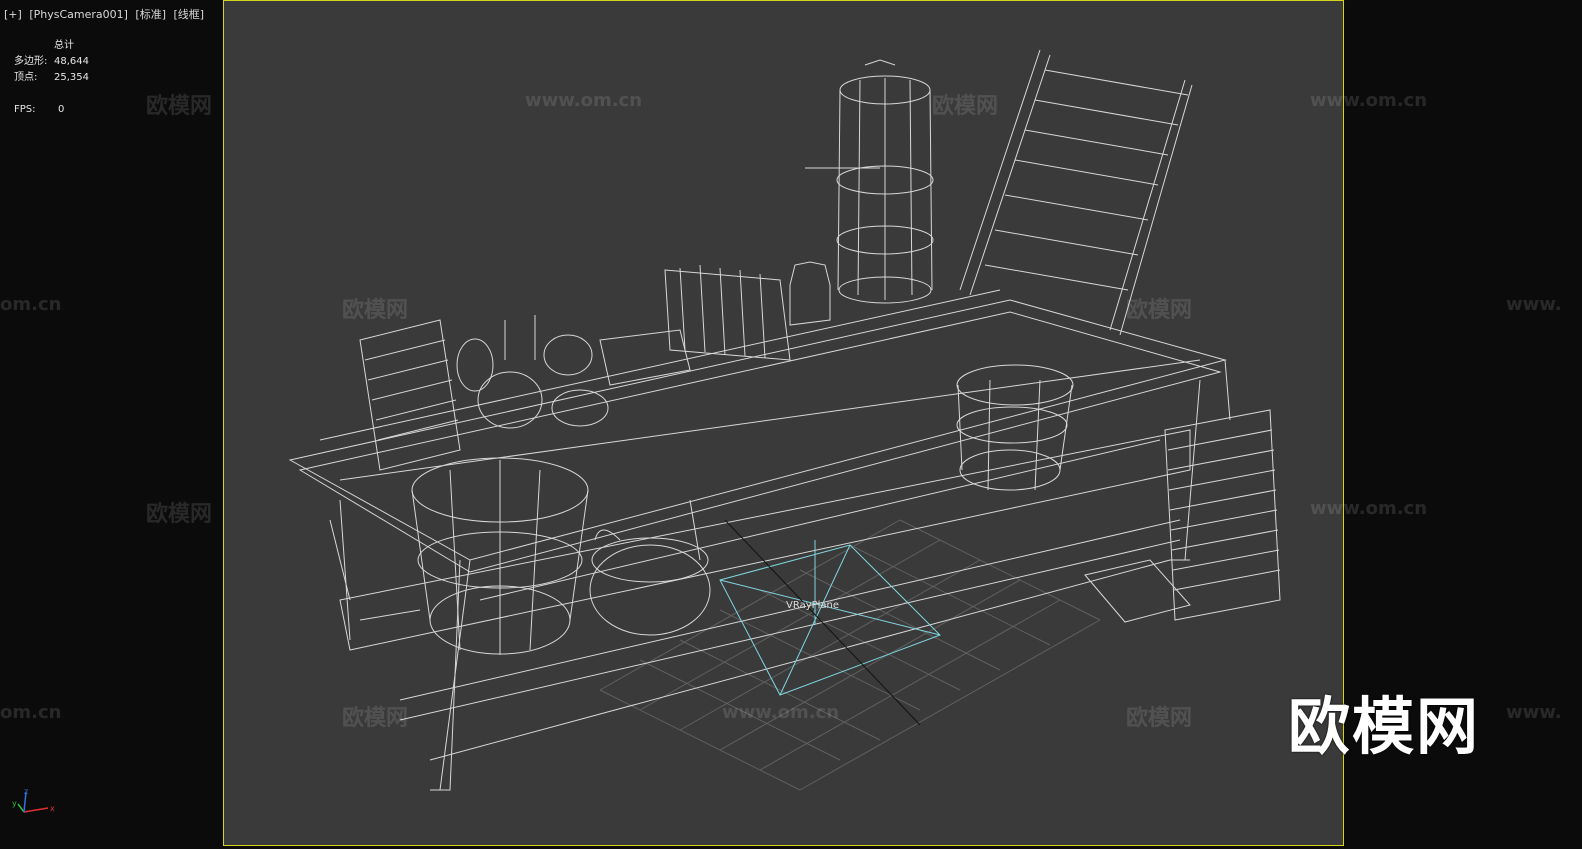 The height and width of the screenshot is (849, 1582). I want to click on bird-cage-wireframe, so click(869, 181).